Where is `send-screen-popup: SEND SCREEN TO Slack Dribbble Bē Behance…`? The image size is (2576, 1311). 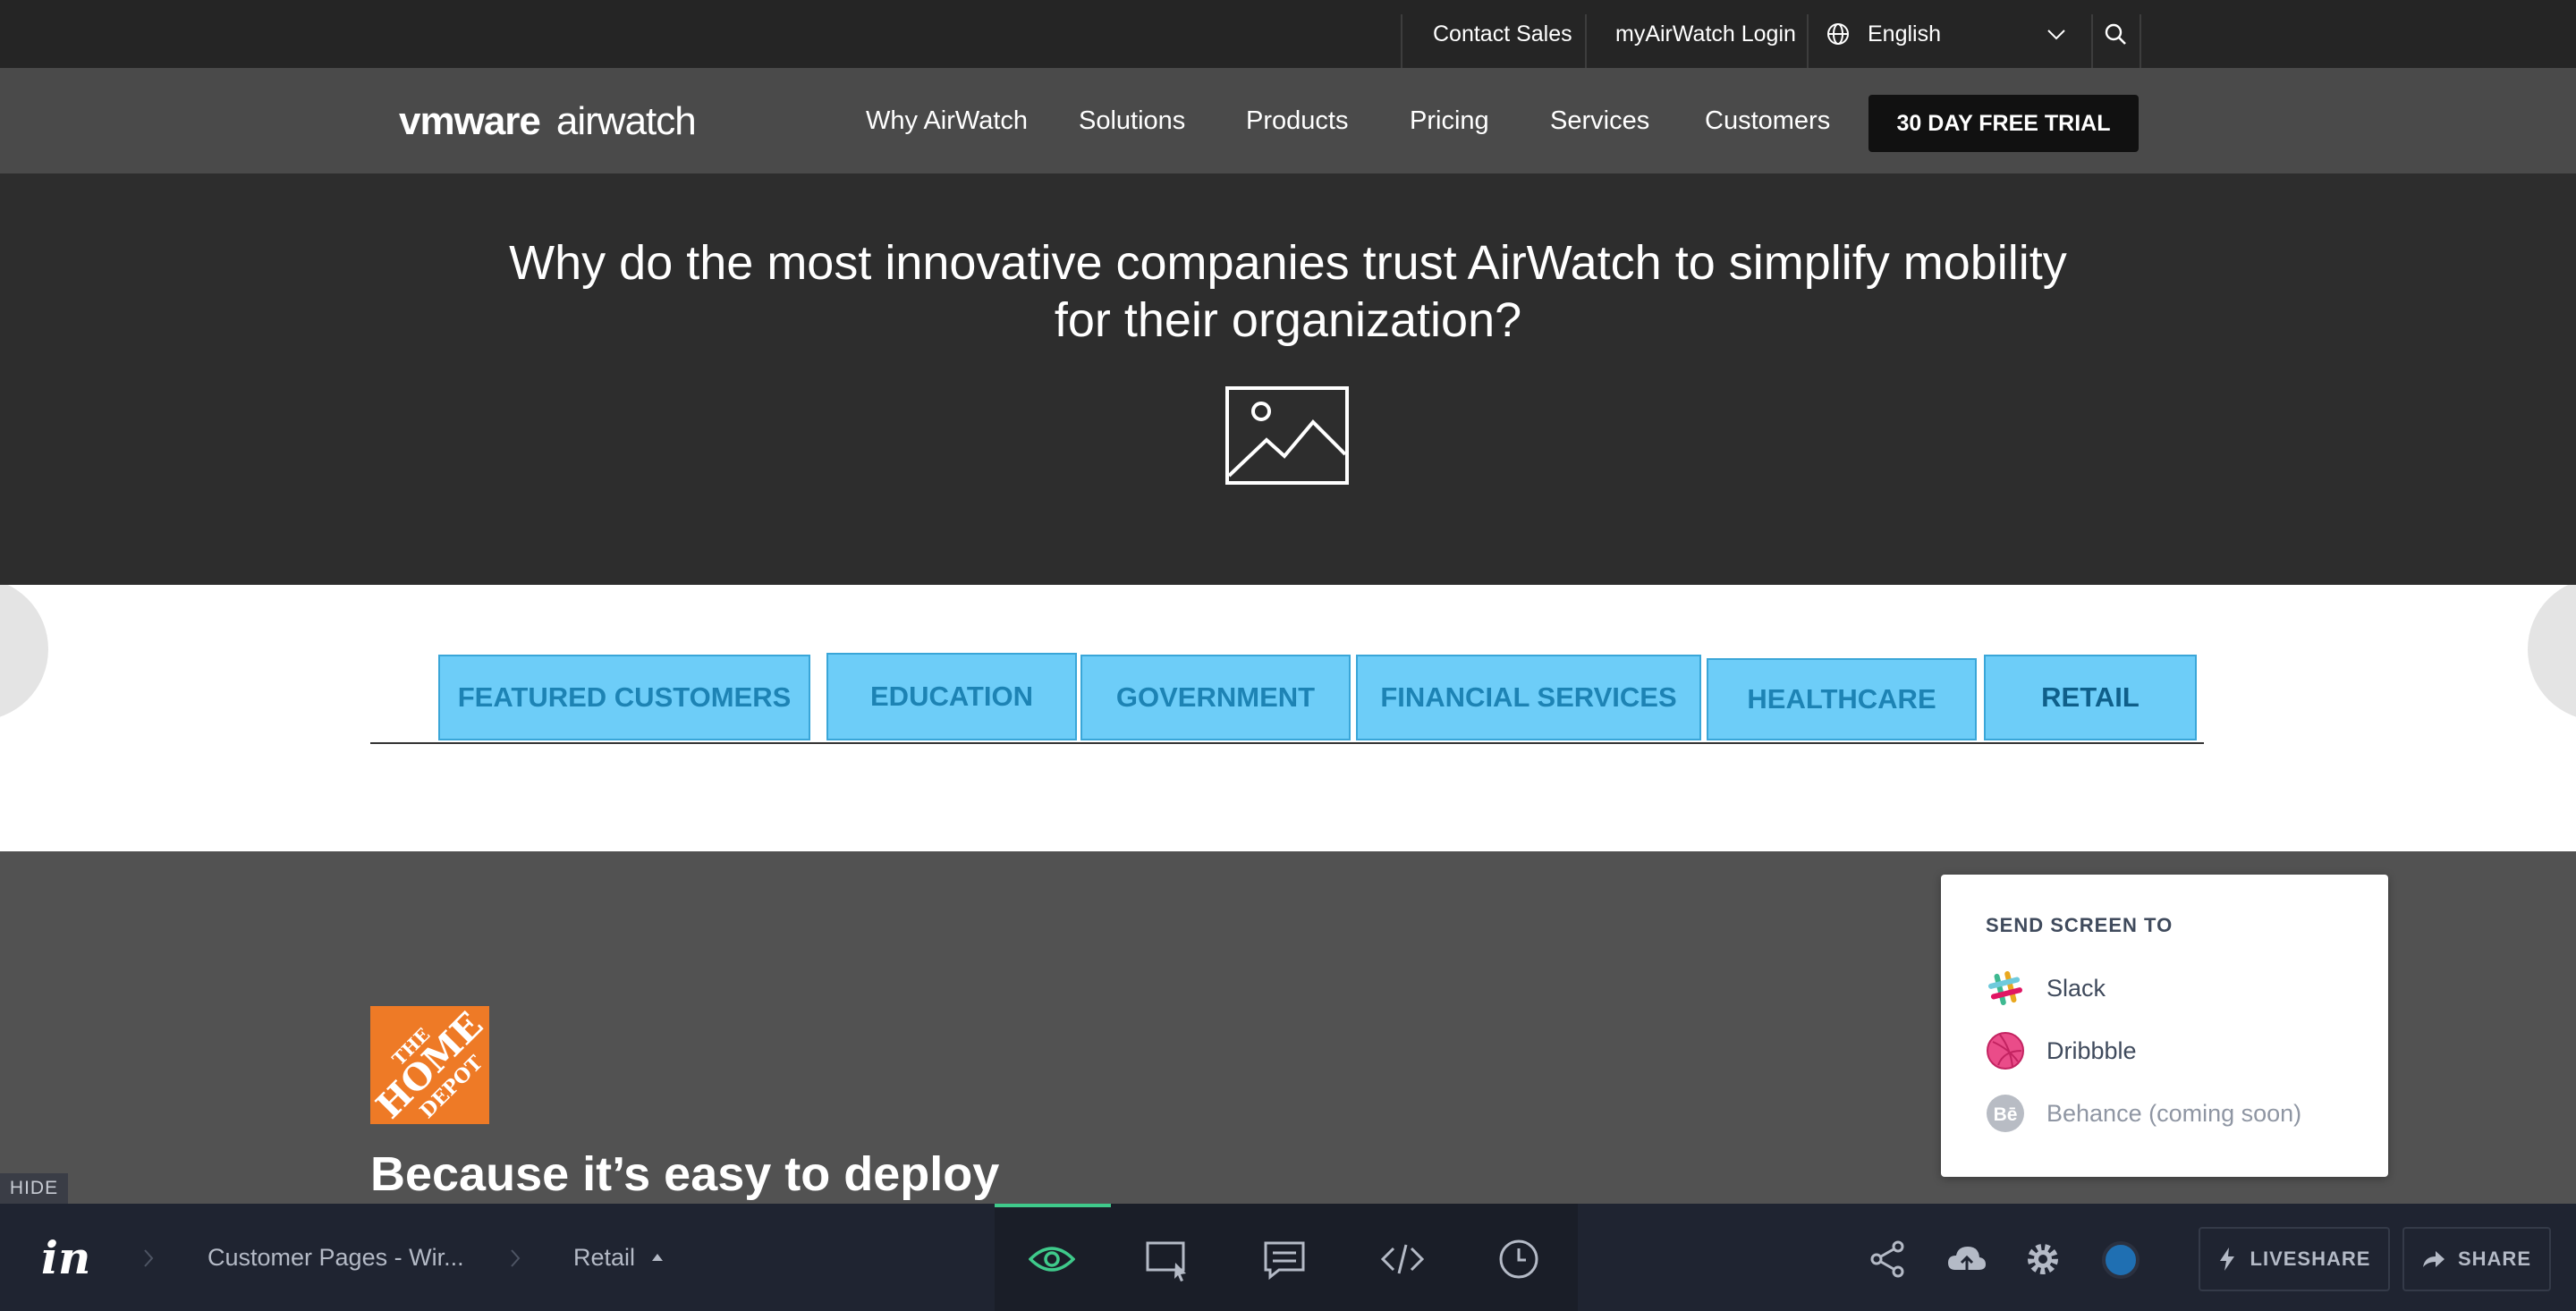
send-screen-popup: SEND SCREEN TO Slack Dribbble Bē Behance… is located at coordinates (2164, 1026).